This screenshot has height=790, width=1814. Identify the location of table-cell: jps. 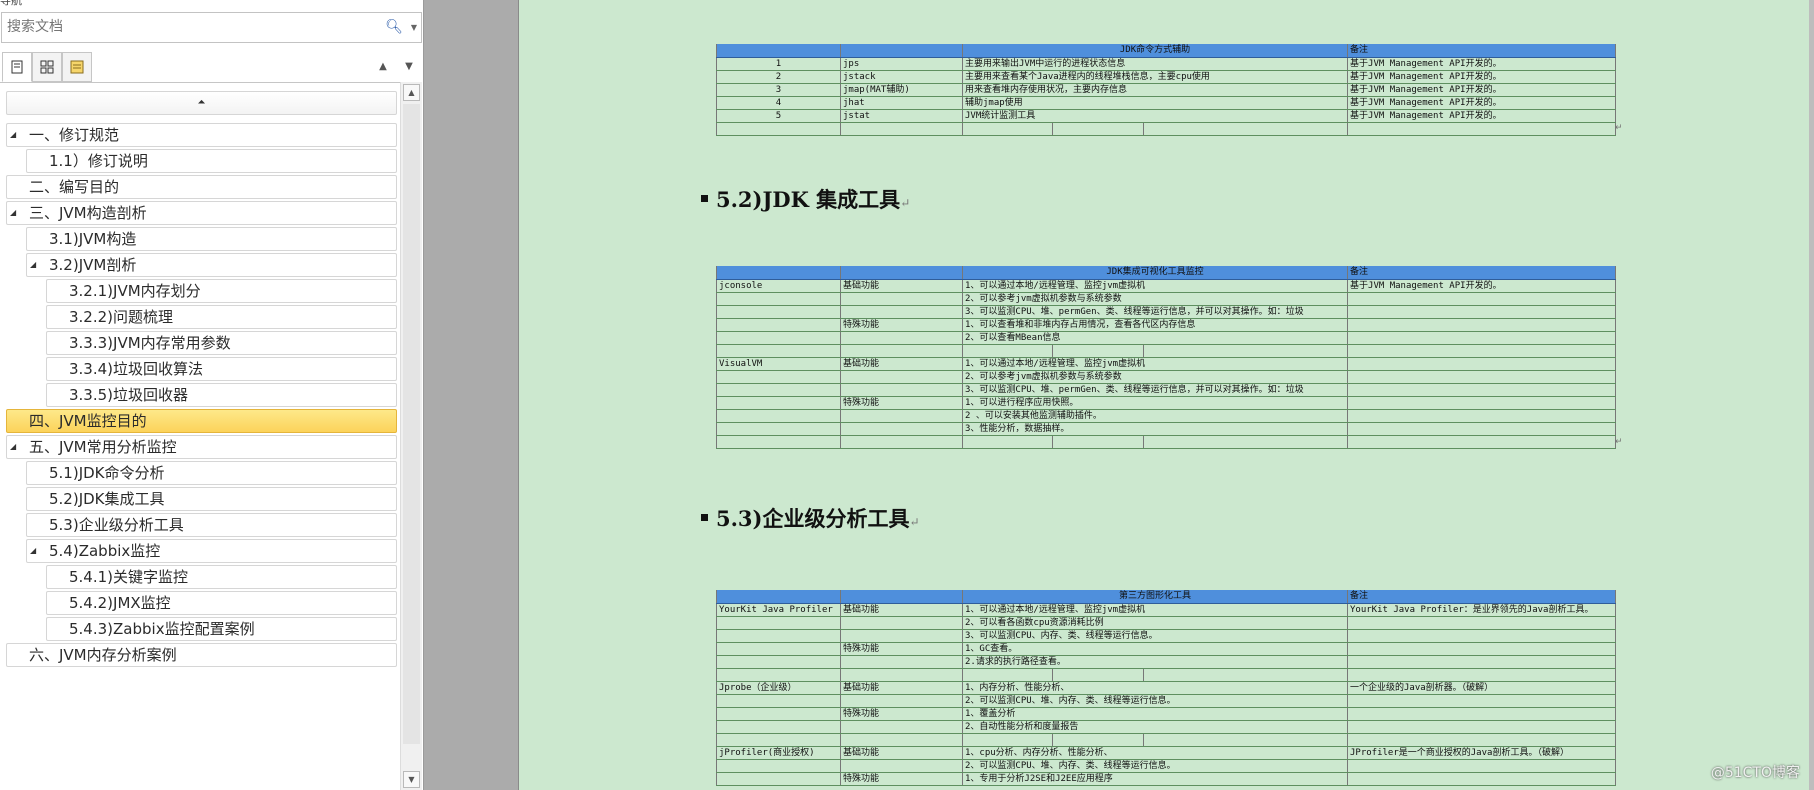
(901, 64).